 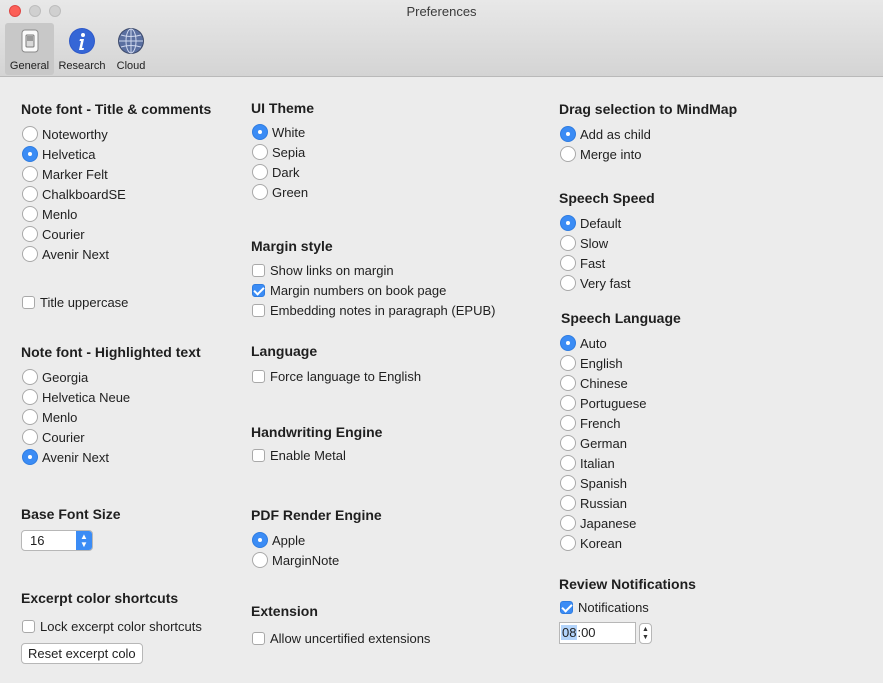 I want to click on allow-uncertified-checkbox: Allow uncertified extensions, so click(x=340, y=638).